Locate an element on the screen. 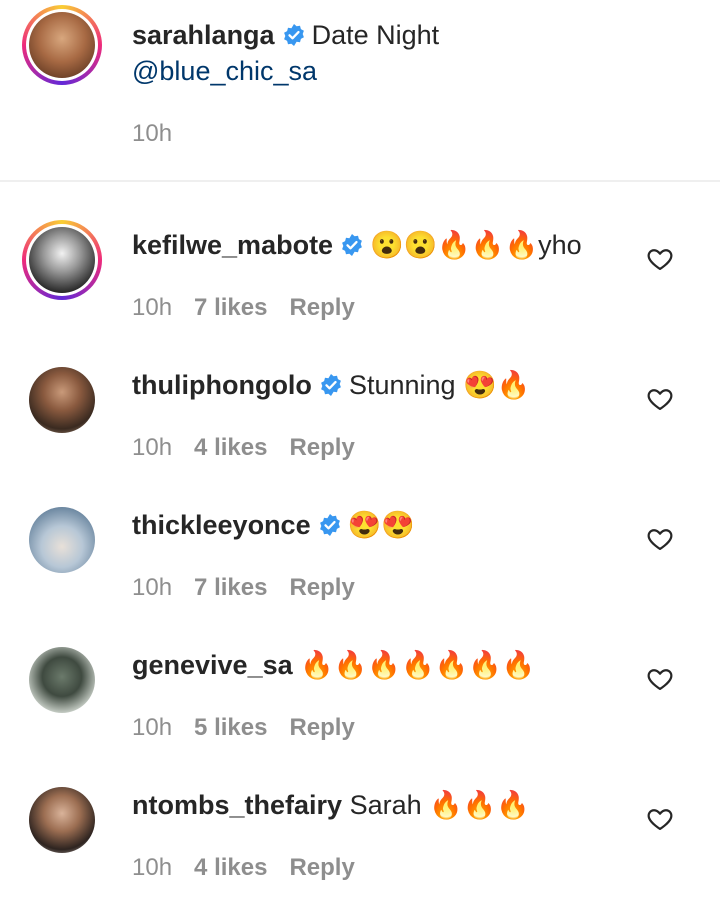 The width and height of the screenshot is (720, 907). comment-username: ntombs_thefairy is located at coordinates (237, 805).